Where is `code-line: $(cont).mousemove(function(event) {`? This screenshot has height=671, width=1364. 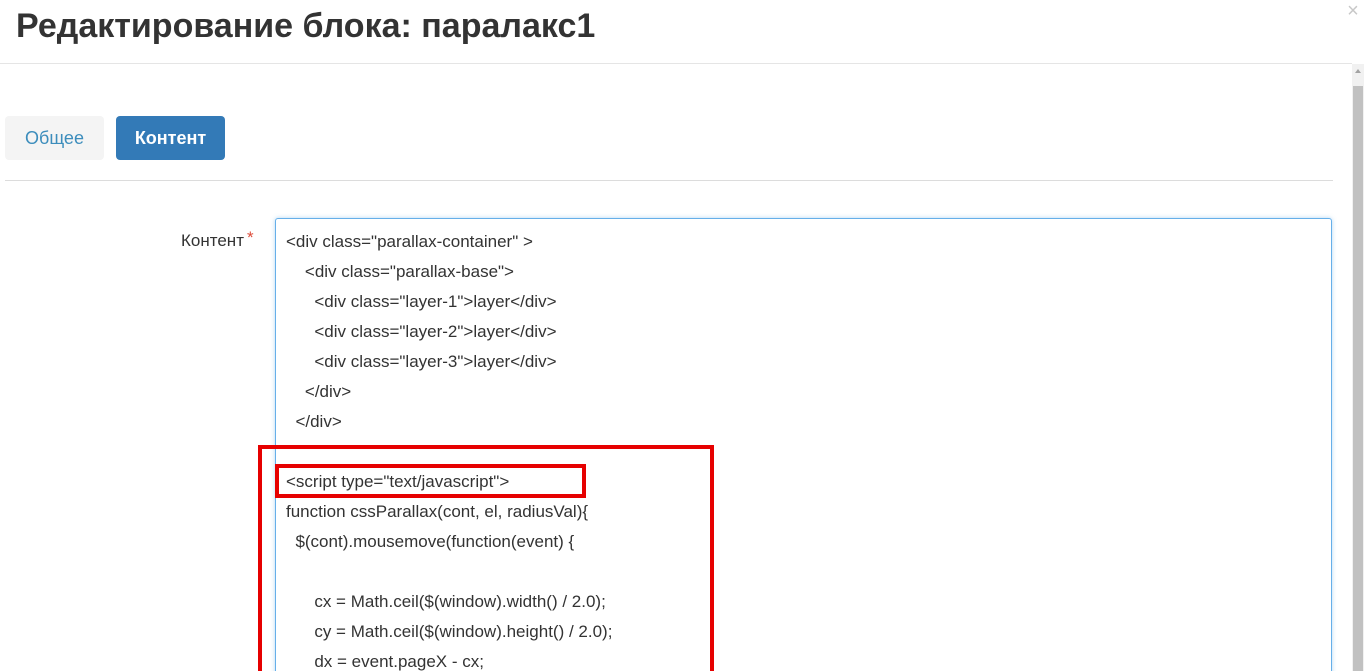 code-line: $(cont).mousemove(function(event) { is located at coordinates (430, 541).